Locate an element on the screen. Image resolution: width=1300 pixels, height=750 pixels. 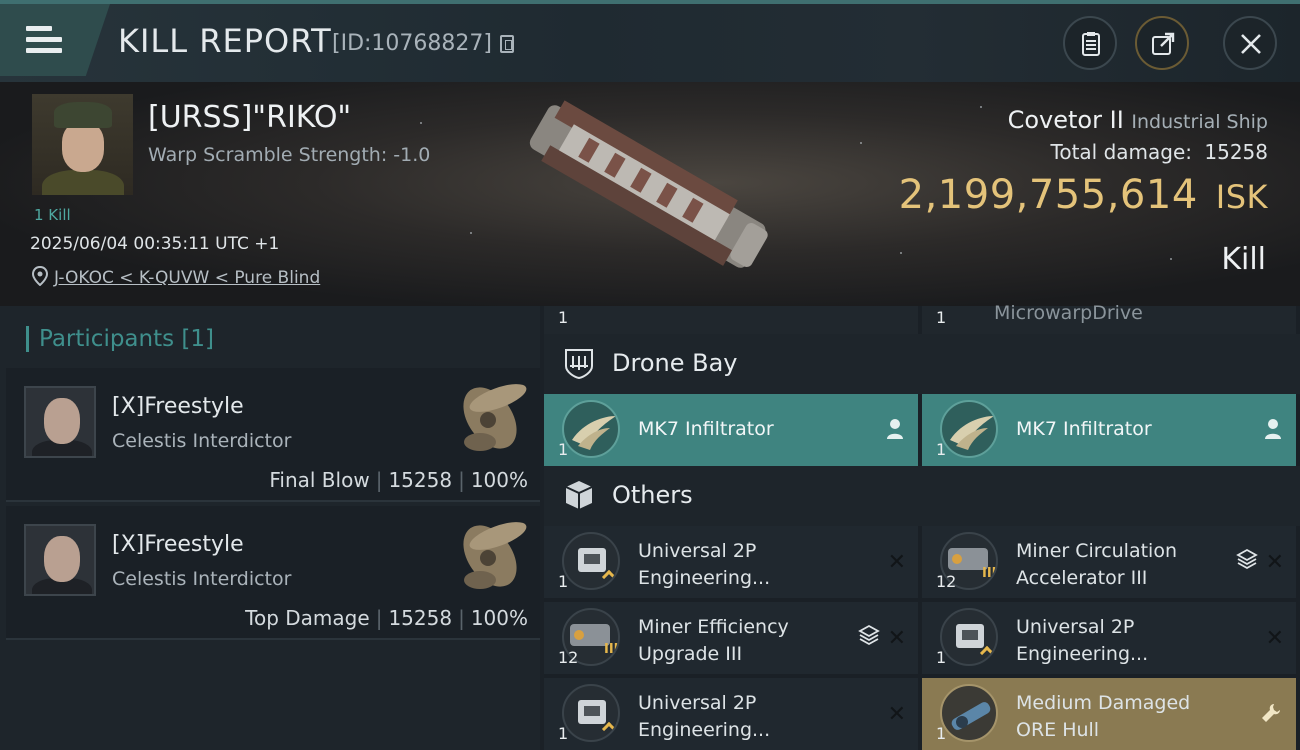
total-damage: Total damage: 15258 is located at coordinates (1159, 152).